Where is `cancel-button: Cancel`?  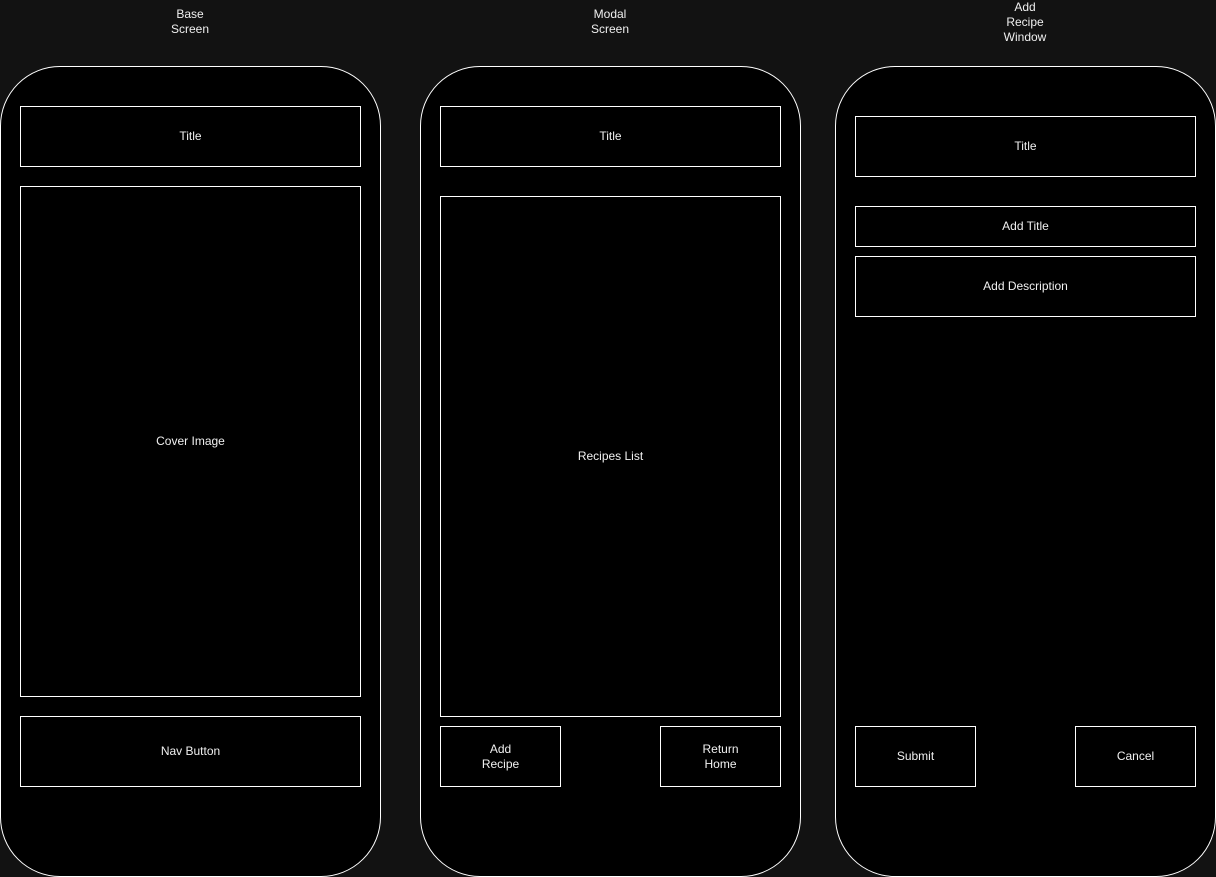 cancel-button: Cancel is located at coordinates (1135, 756).